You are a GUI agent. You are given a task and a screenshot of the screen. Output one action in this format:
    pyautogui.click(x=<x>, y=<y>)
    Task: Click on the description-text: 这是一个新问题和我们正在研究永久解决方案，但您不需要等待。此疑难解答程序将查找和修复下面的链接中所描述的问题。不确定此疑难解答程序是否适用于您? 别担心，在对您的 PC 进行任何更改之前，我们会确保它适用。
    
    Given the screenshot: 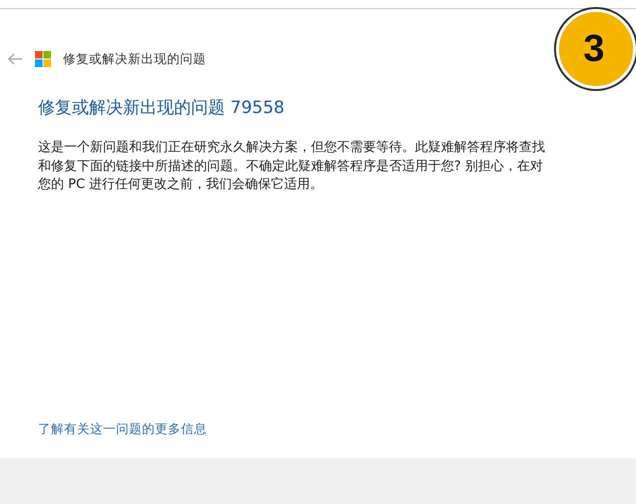 What is the action you would take?
    pyautogui.click(x=292, y=166)
    